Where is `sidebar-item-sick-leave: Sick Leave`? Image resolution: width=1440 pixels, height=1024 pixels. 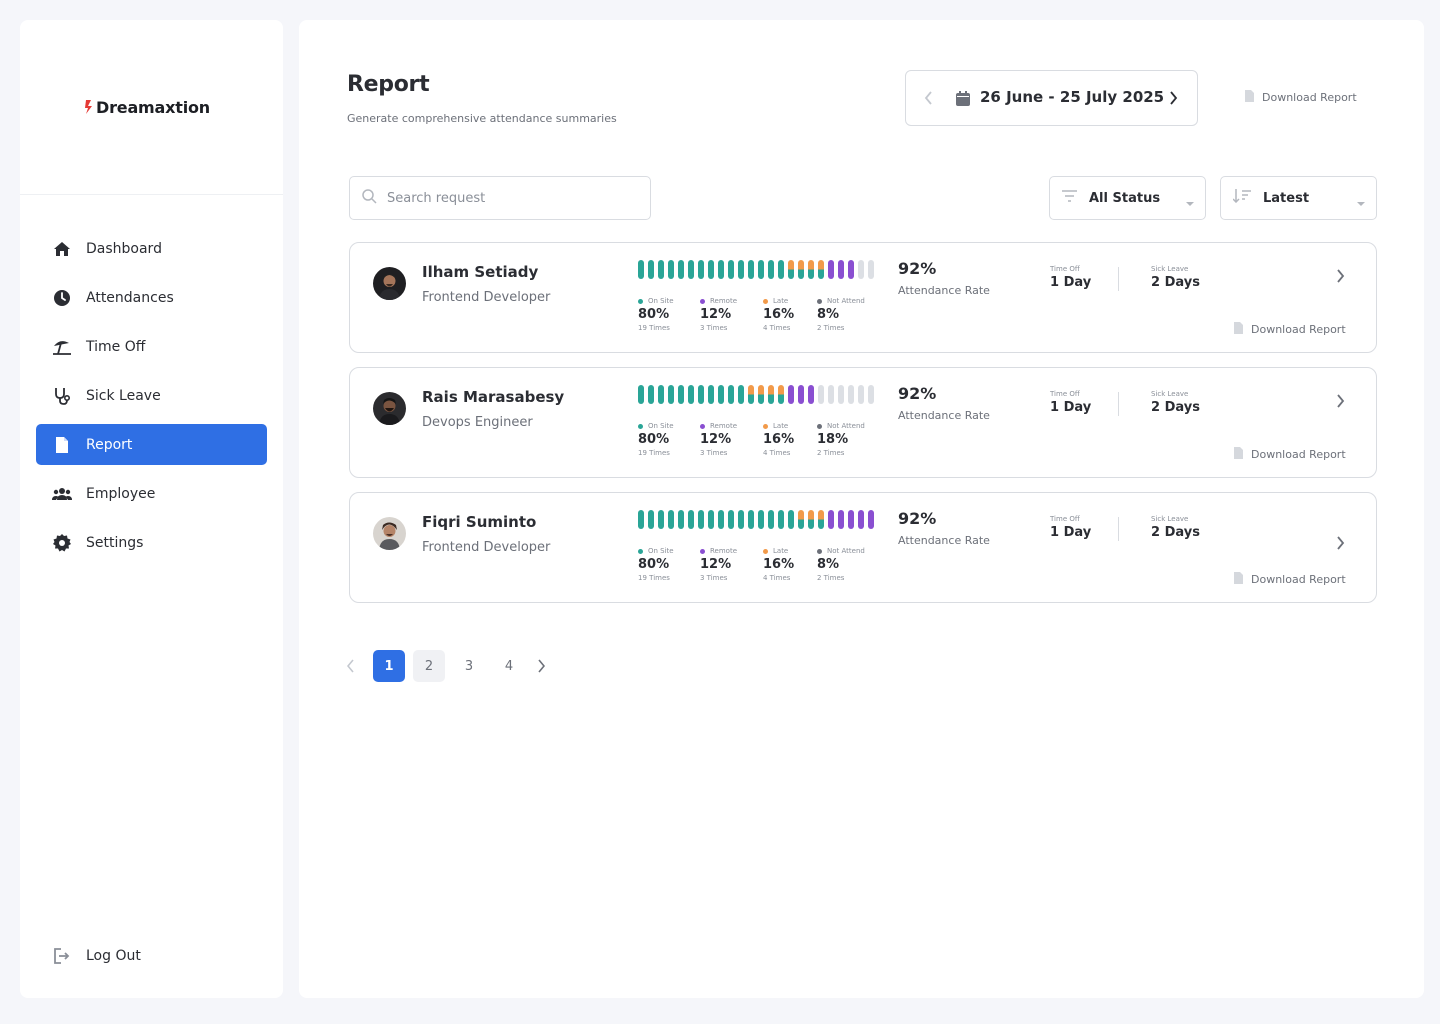 sidebar-item-sick-leave: Sick Leave is located at coordinates (151, 395).